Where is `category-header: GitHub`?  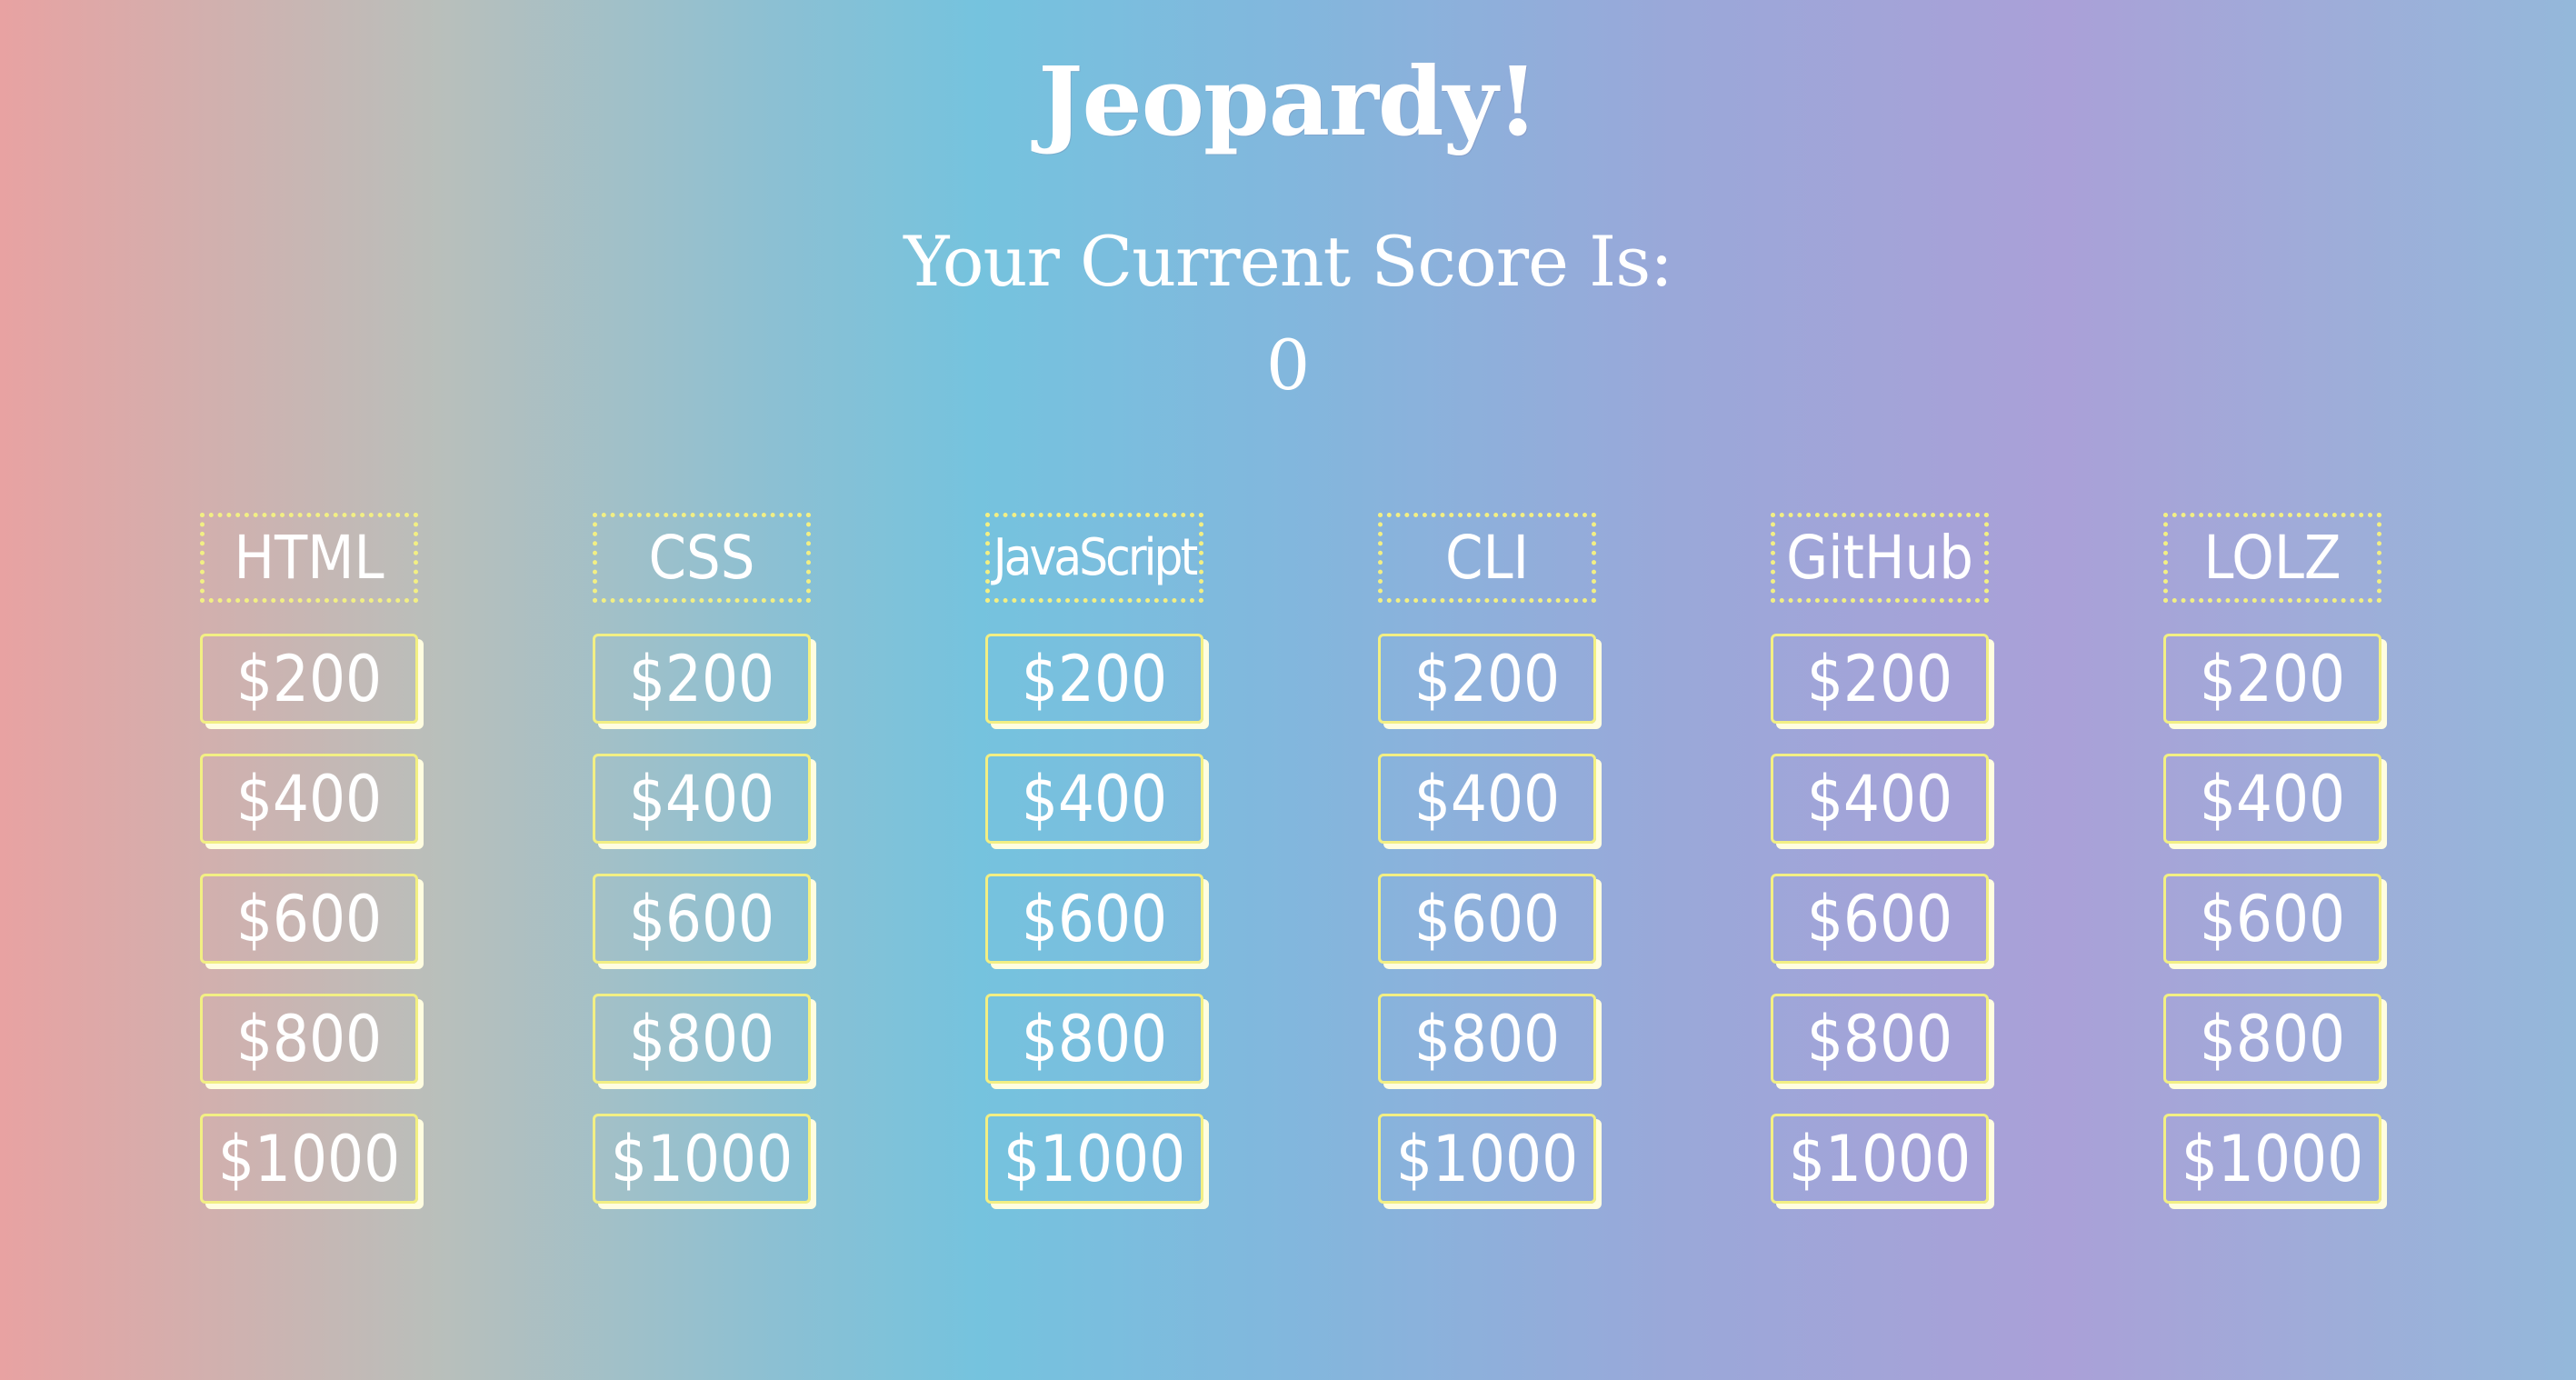 category-header: GitHub is located at coordinates (1880, 558).